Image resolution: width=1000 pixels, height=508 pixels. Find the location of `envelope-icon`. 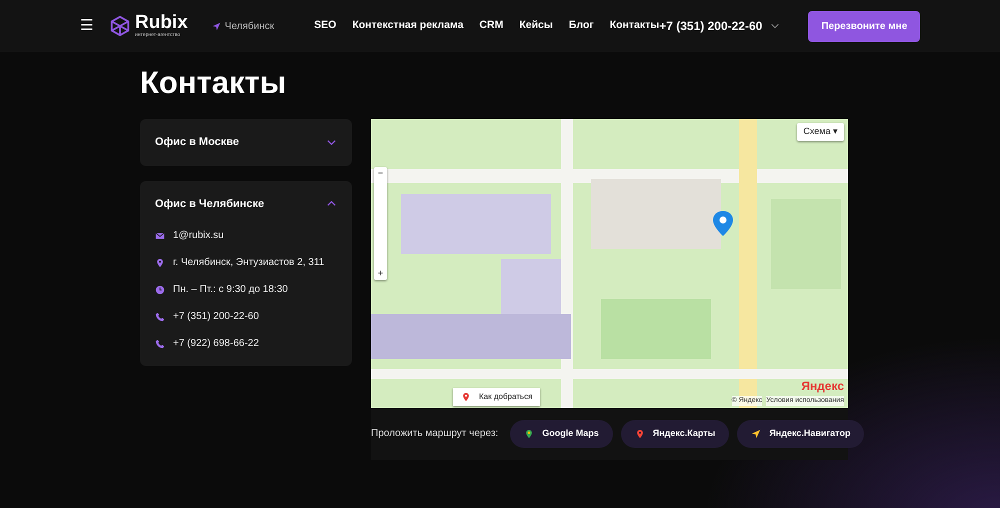

envelope-icon is located at coordinates (160, 235).